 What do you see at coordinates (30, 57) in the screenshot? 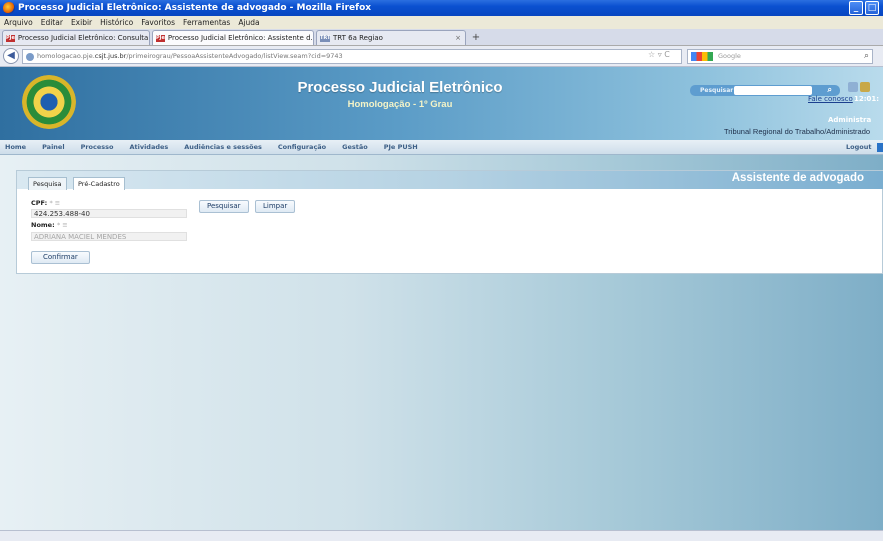
I see `site-identity-icon` at bounding box center [30, 57].